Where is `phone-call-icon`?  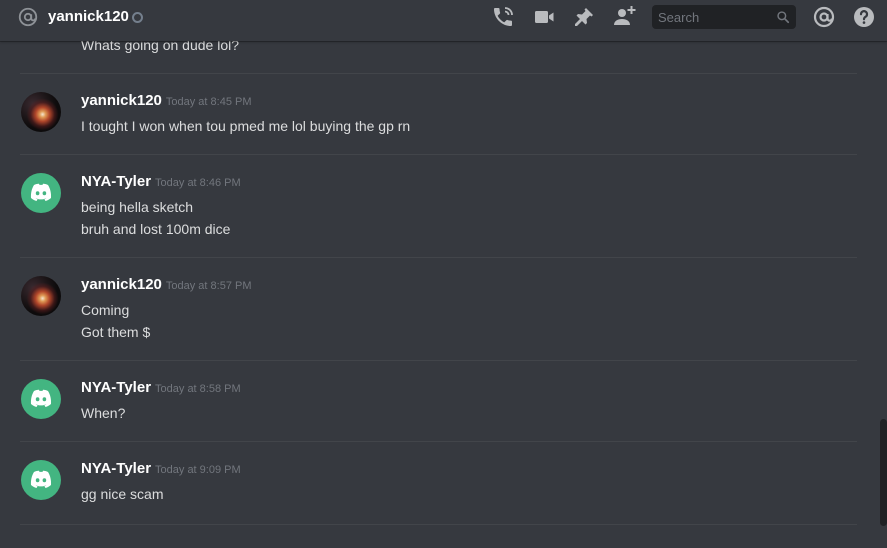
phone-call-icon is located at coordinates (503, 17).